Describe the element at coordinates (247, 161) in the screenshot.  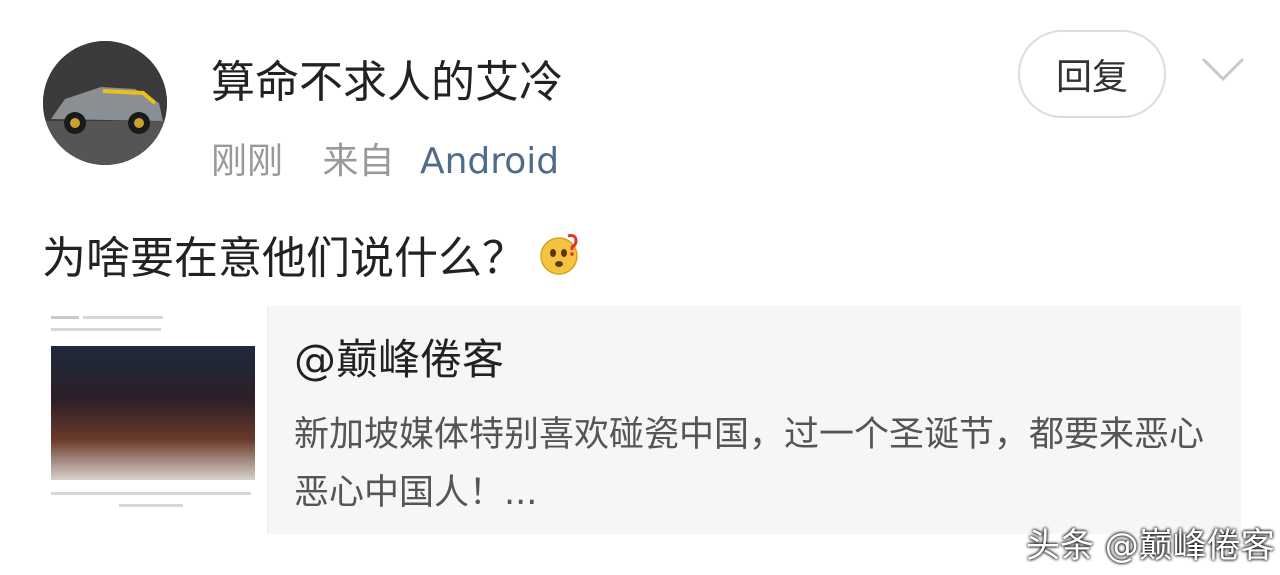
I see `post-time: 刚刚` at that location.